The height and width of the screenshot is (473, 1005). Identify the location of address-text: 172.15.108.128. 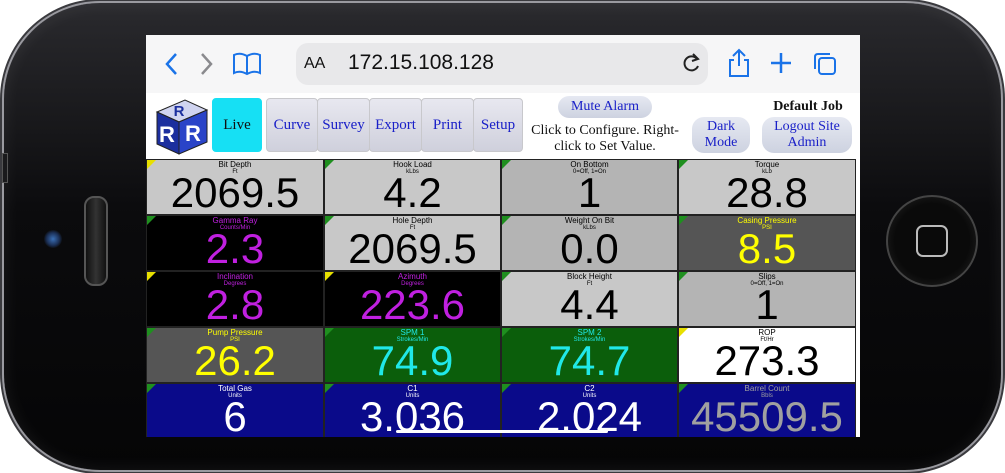
(421, 62).